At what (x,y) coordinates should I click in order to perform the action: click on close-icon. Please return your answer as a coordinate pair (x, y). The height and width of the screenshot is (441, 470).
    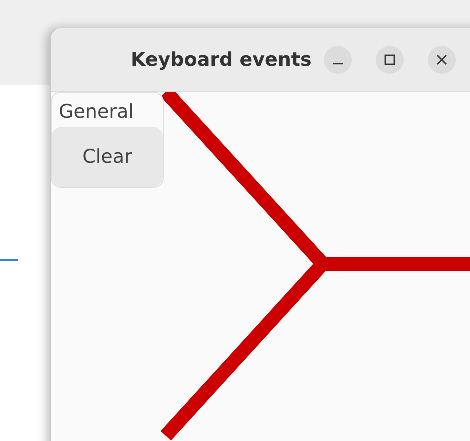
    Looking at the image, I should click on (442, 60).